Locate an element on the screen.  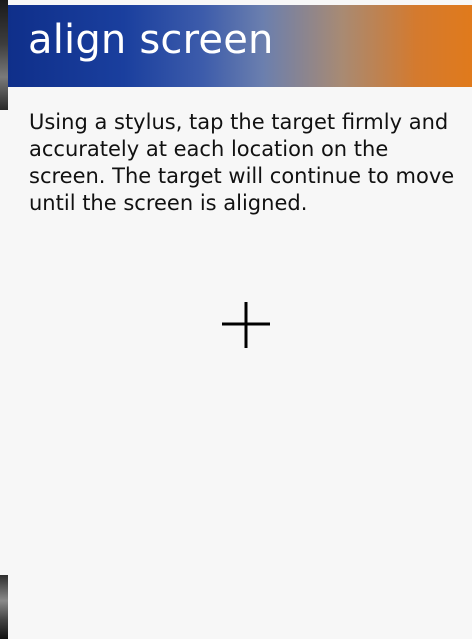
title-bar: align screen is located at coordinates (240, 46).